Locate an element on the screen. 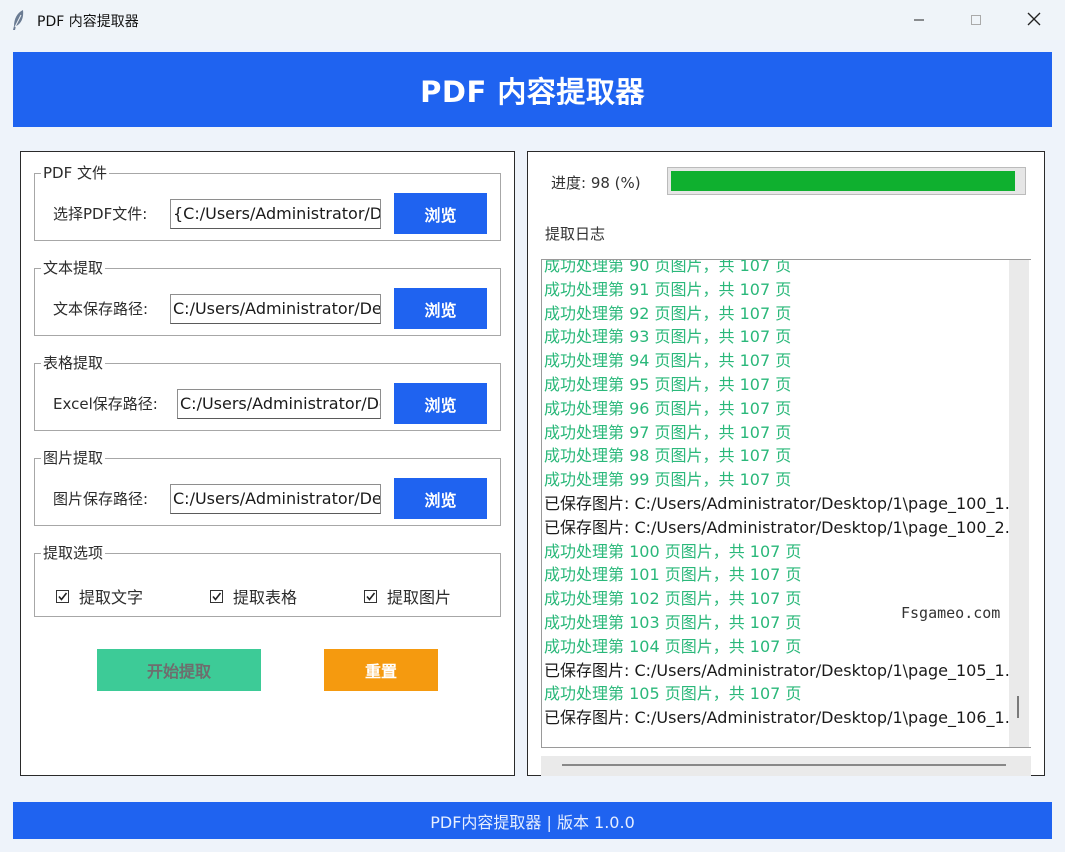  log-line: 成功处理第 100 页图片，共 107 页 is located at coordinates (673, 551).